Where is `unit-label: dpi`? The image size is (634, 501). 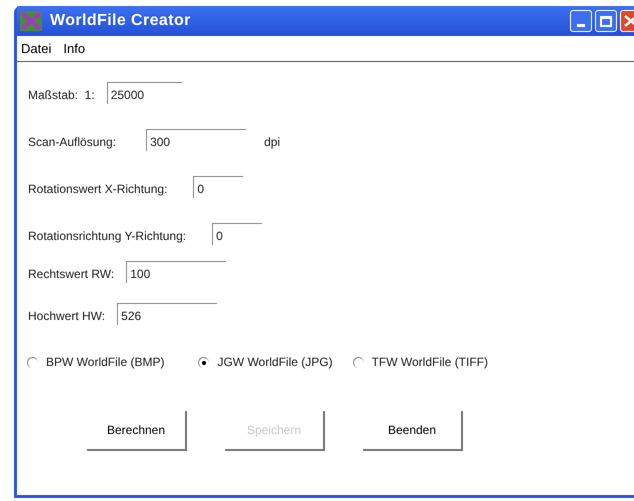 unit-label: dpi is located at coordinates (272, 142).